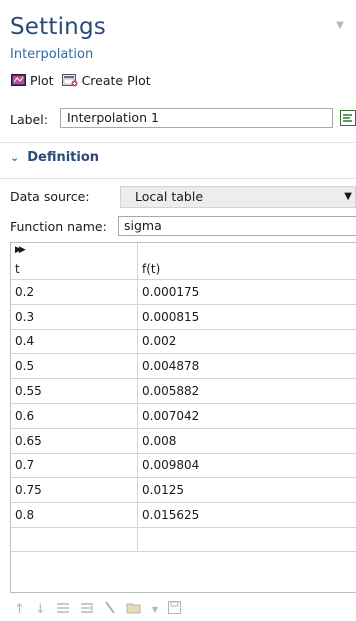 The height and width of the screenshot is (621, 356). Describe the element at coordinates (134, 610) in the screenshot. I see `load-from-file-icon` at that location.